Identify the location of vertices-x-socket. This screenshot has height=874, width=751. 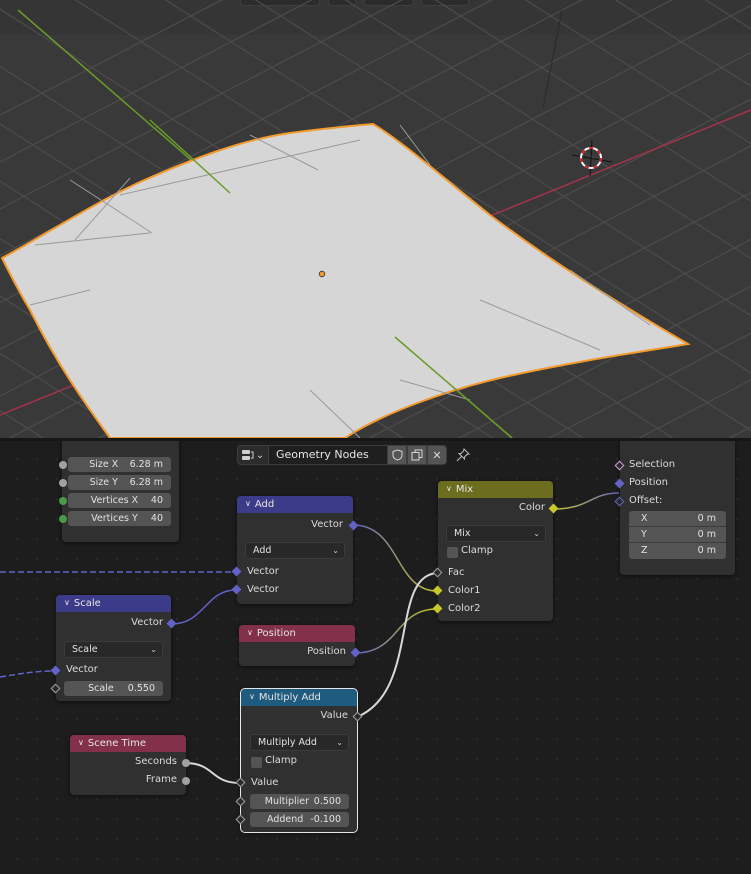
(63, 501).